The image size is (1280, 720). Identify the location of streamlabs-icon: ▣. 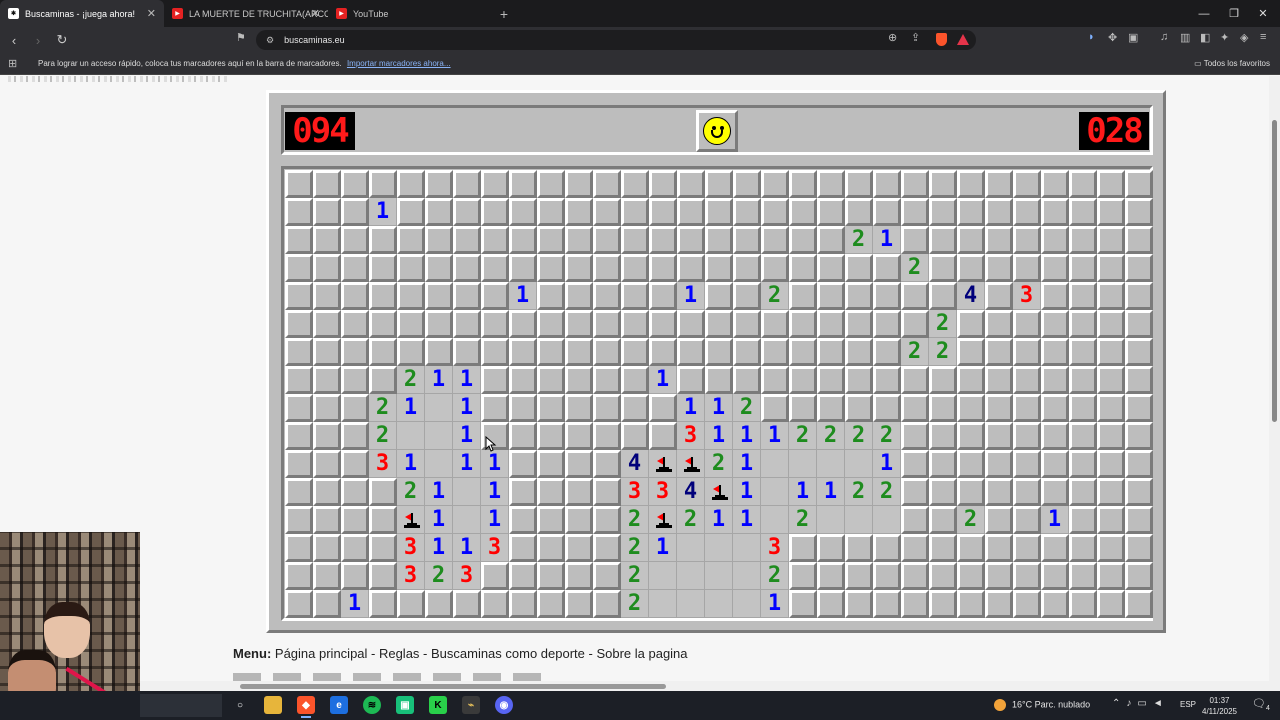
(405, 705).